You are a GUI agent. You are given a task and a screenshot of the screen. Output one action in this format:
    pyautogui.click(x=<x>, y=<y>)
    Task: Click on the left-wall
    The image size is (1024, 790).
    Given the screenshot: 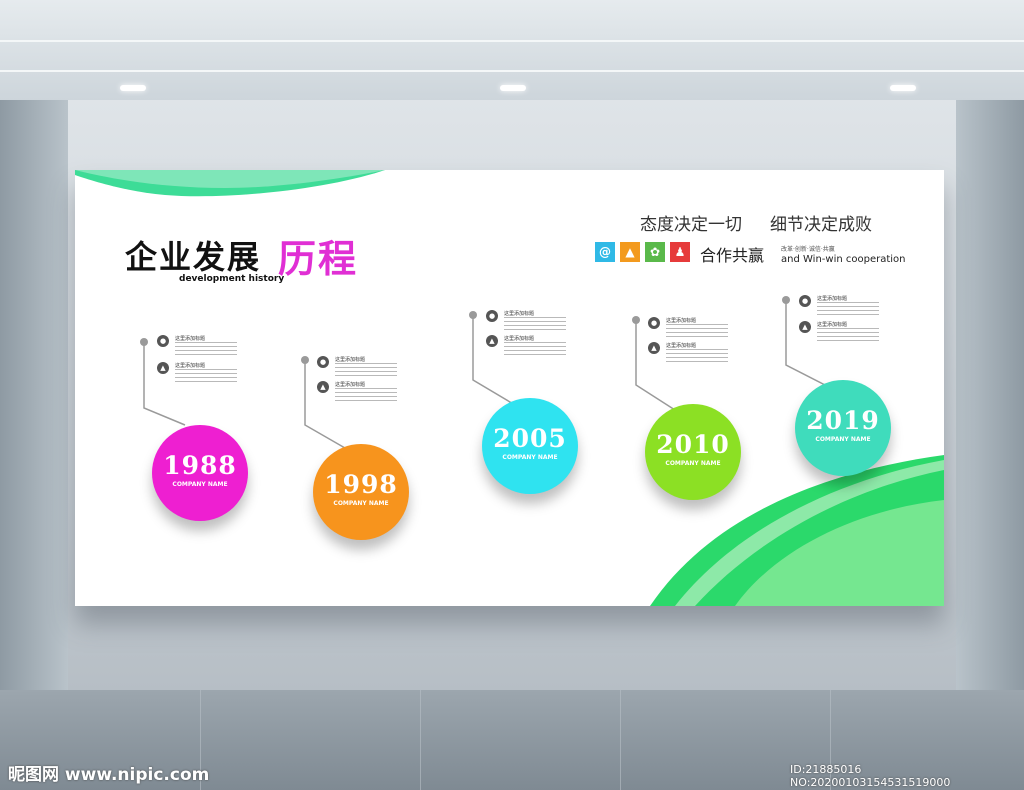 What is the action you would take?
    pyautogui.click(x=34, y=400)
    